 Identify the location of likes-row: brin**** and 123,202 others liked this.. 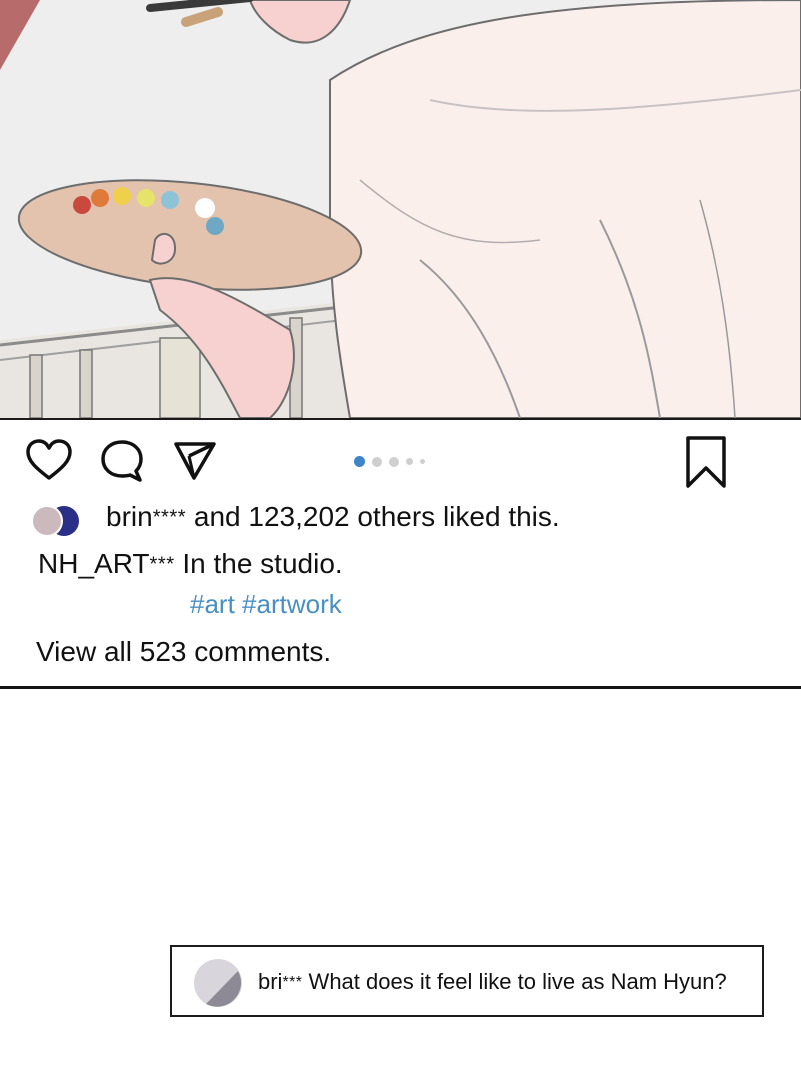
(410, 518).